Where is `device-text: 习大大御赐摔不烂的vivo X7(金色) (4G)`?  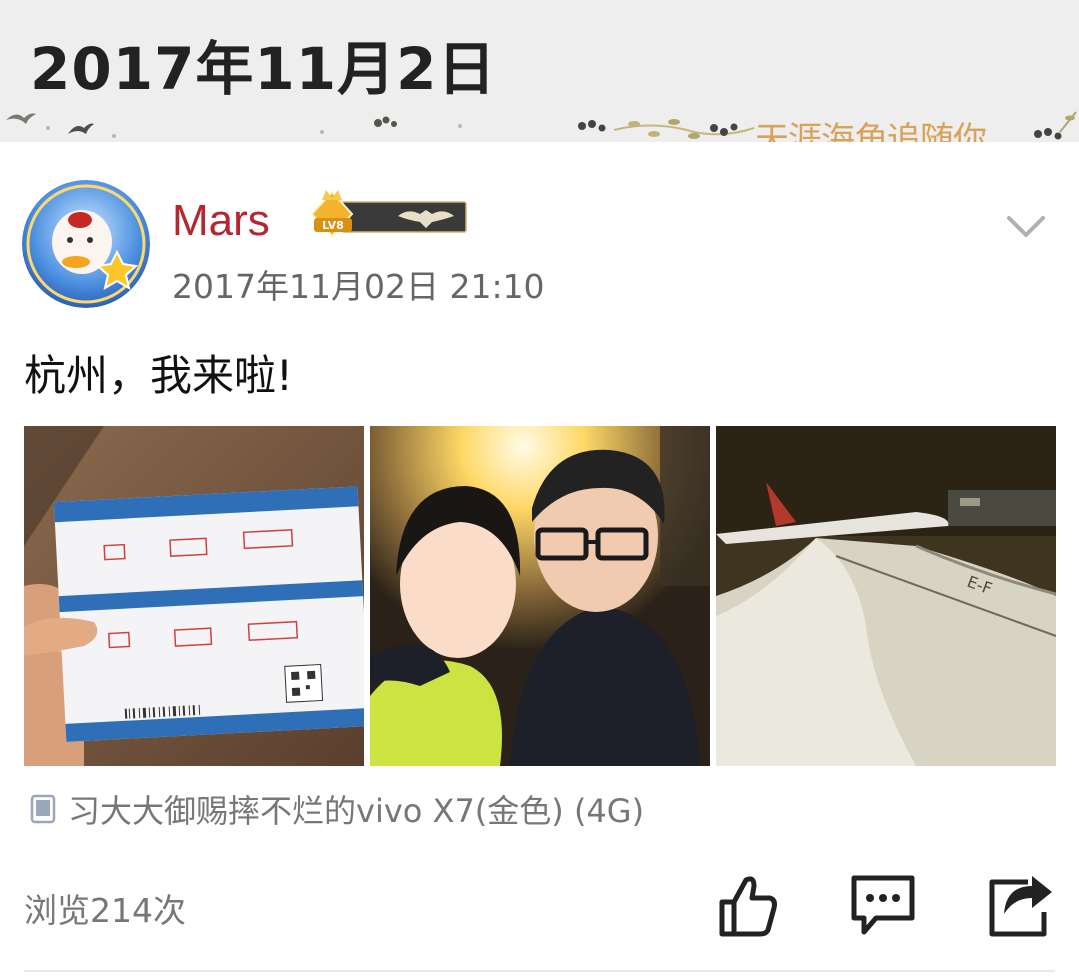 device-text: 习大大御赐摔不烂的vivo X7(金色) (4G) is located at coordinates (356, 811).